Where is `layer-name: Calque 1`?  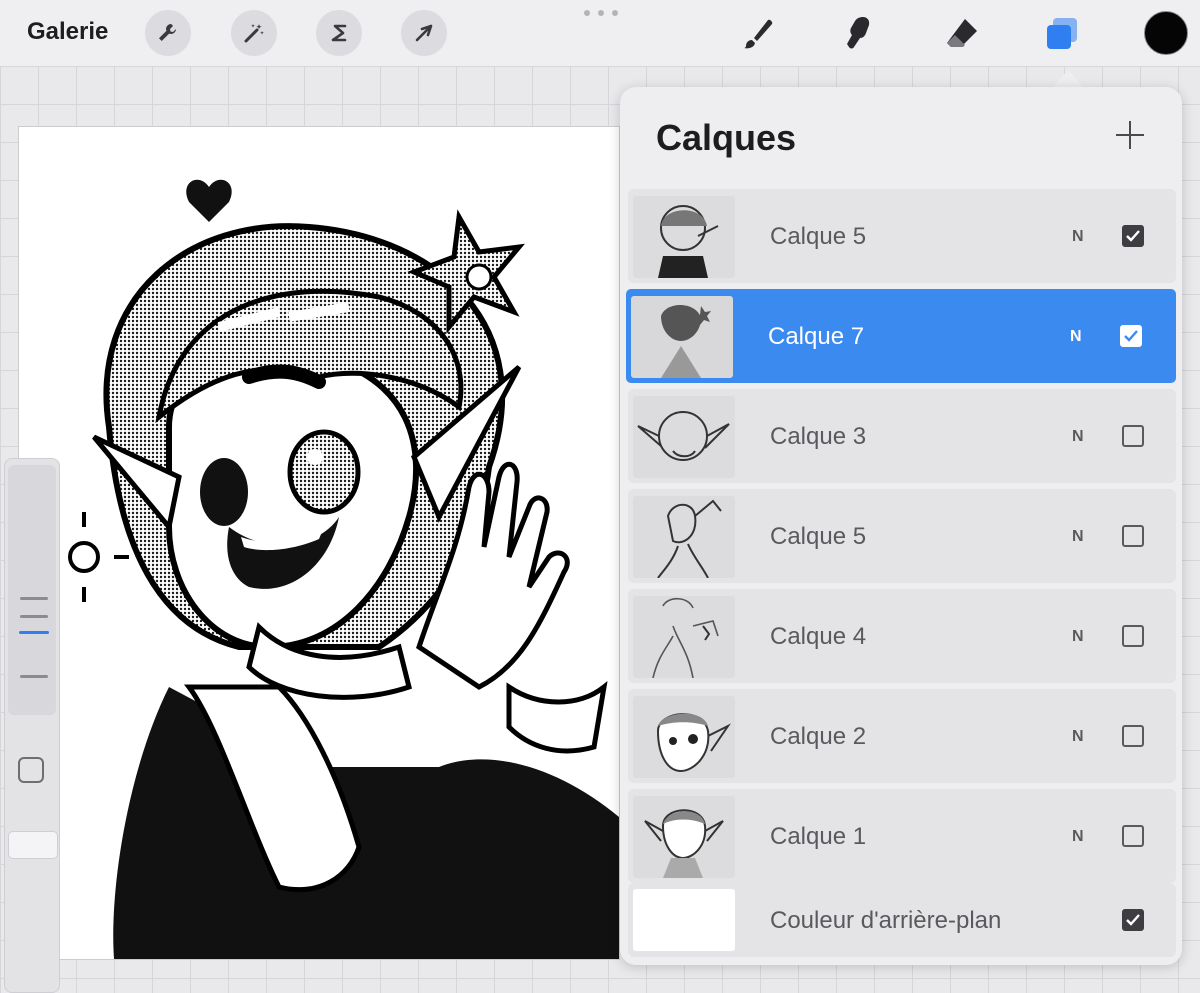
layer-name: Calque 1 is located at coordinates (818, 836).